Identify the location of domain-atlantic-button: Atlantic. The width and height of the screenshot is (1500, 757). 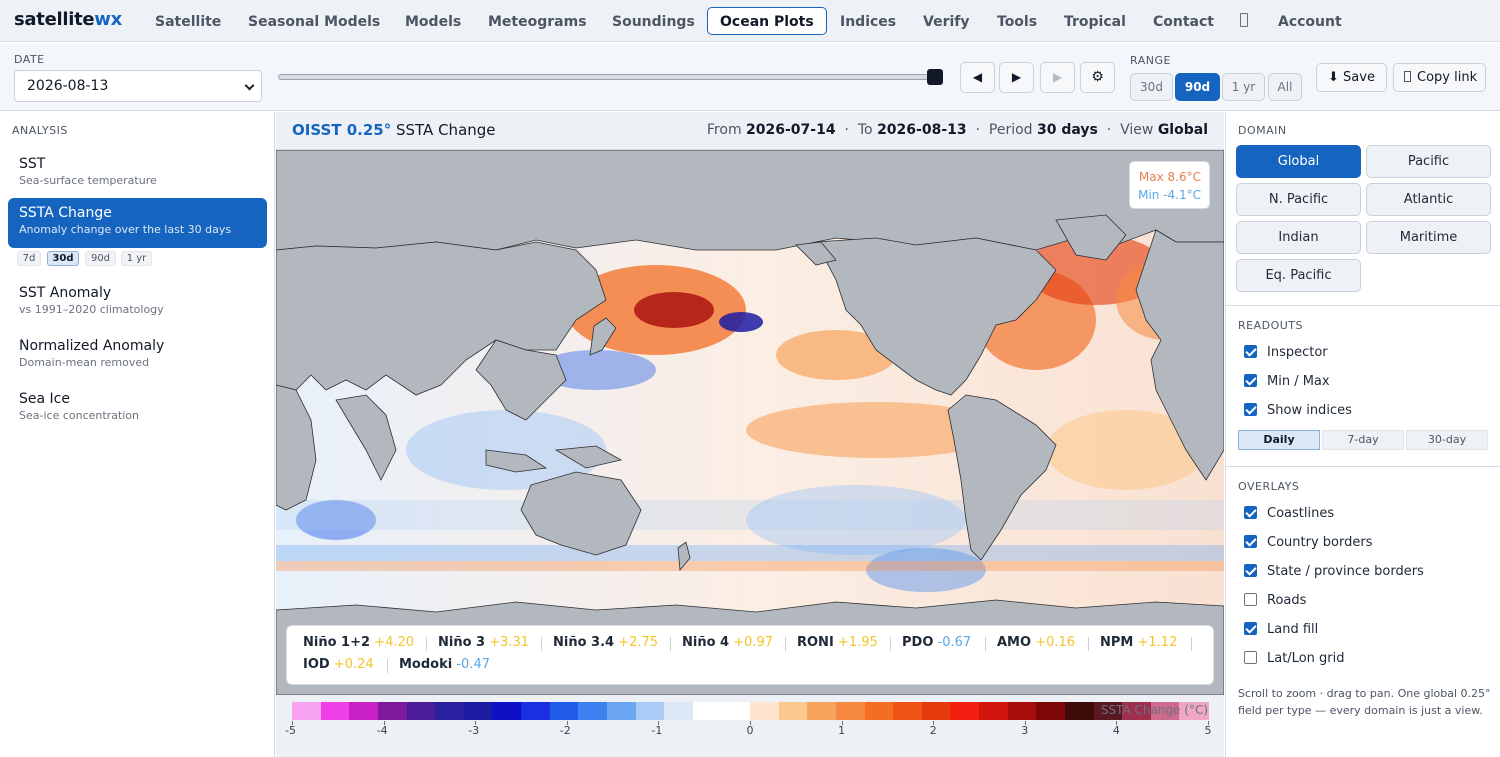
(1428, 199).